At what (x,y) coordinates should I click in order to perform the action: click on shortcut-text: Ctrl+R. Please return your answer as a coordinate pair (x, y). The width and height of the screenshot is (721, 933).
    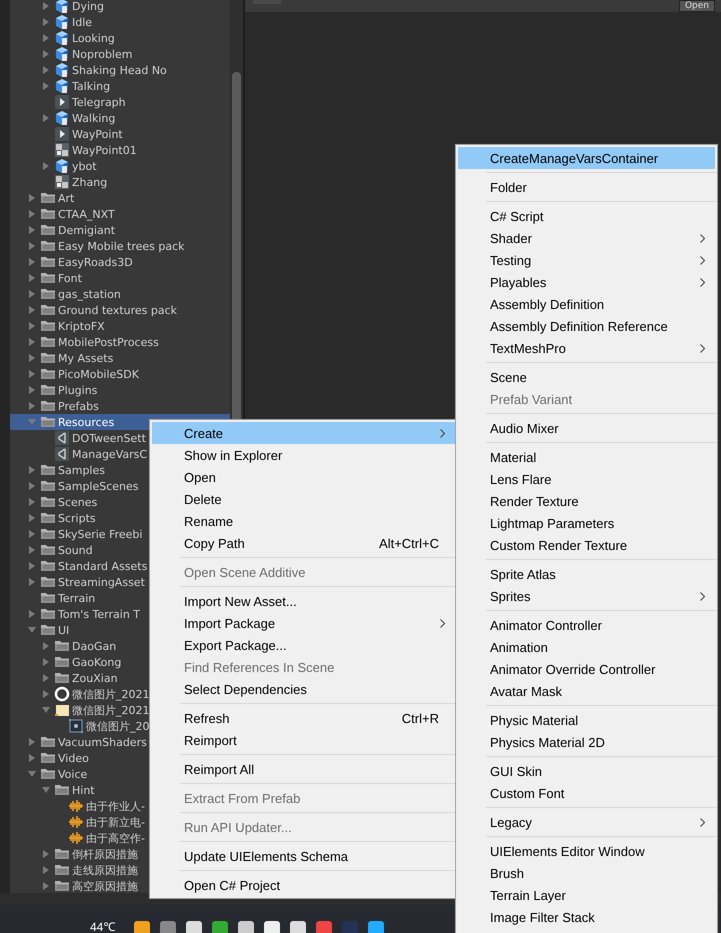
    Looking at the image, I should click on (421, 718).